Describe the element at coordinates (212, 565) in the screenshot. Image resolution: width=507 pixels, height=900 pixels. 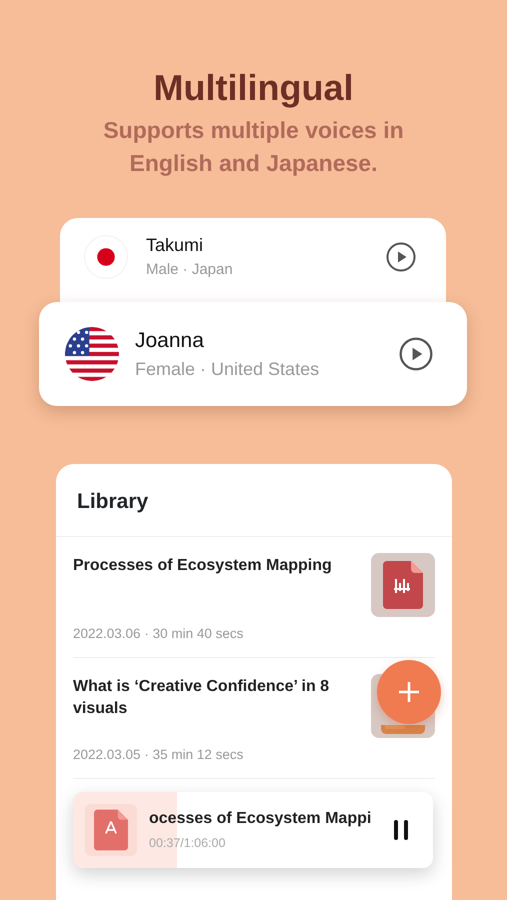
I see `item-title: Processes of Ecosystem Mapping` at that location.